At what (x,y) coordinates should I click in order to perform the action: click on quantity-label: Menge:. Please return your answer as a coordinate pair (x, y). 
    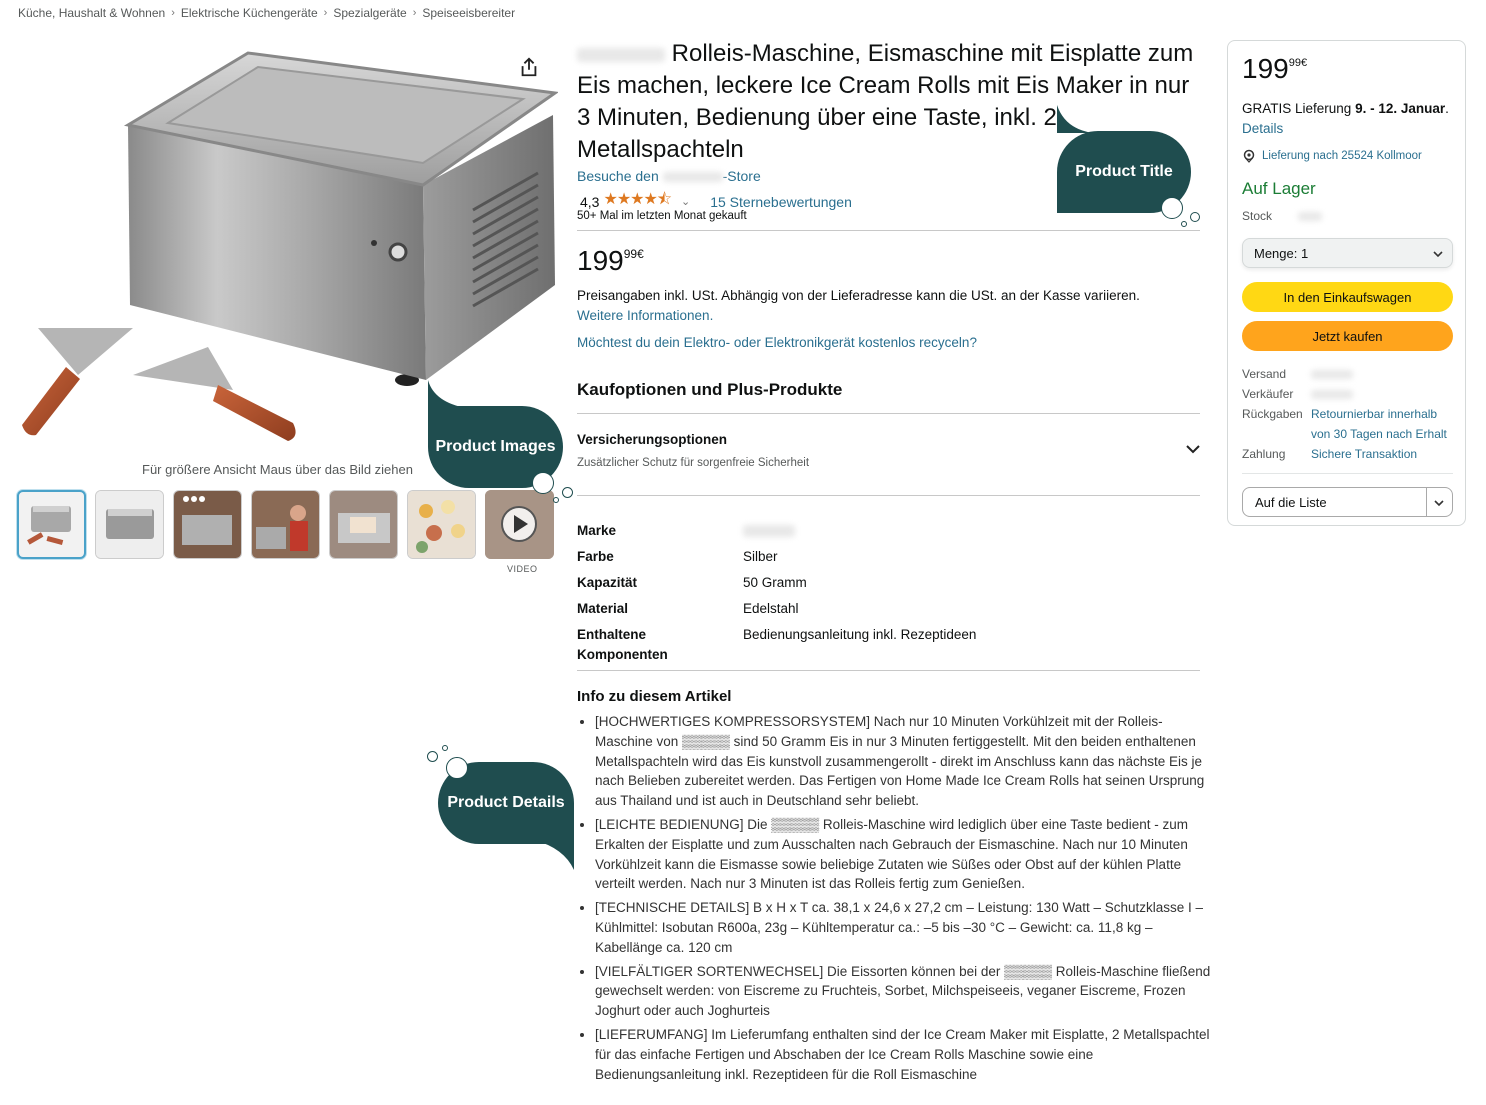
    Looking at the image, I should click on (1276, 253).